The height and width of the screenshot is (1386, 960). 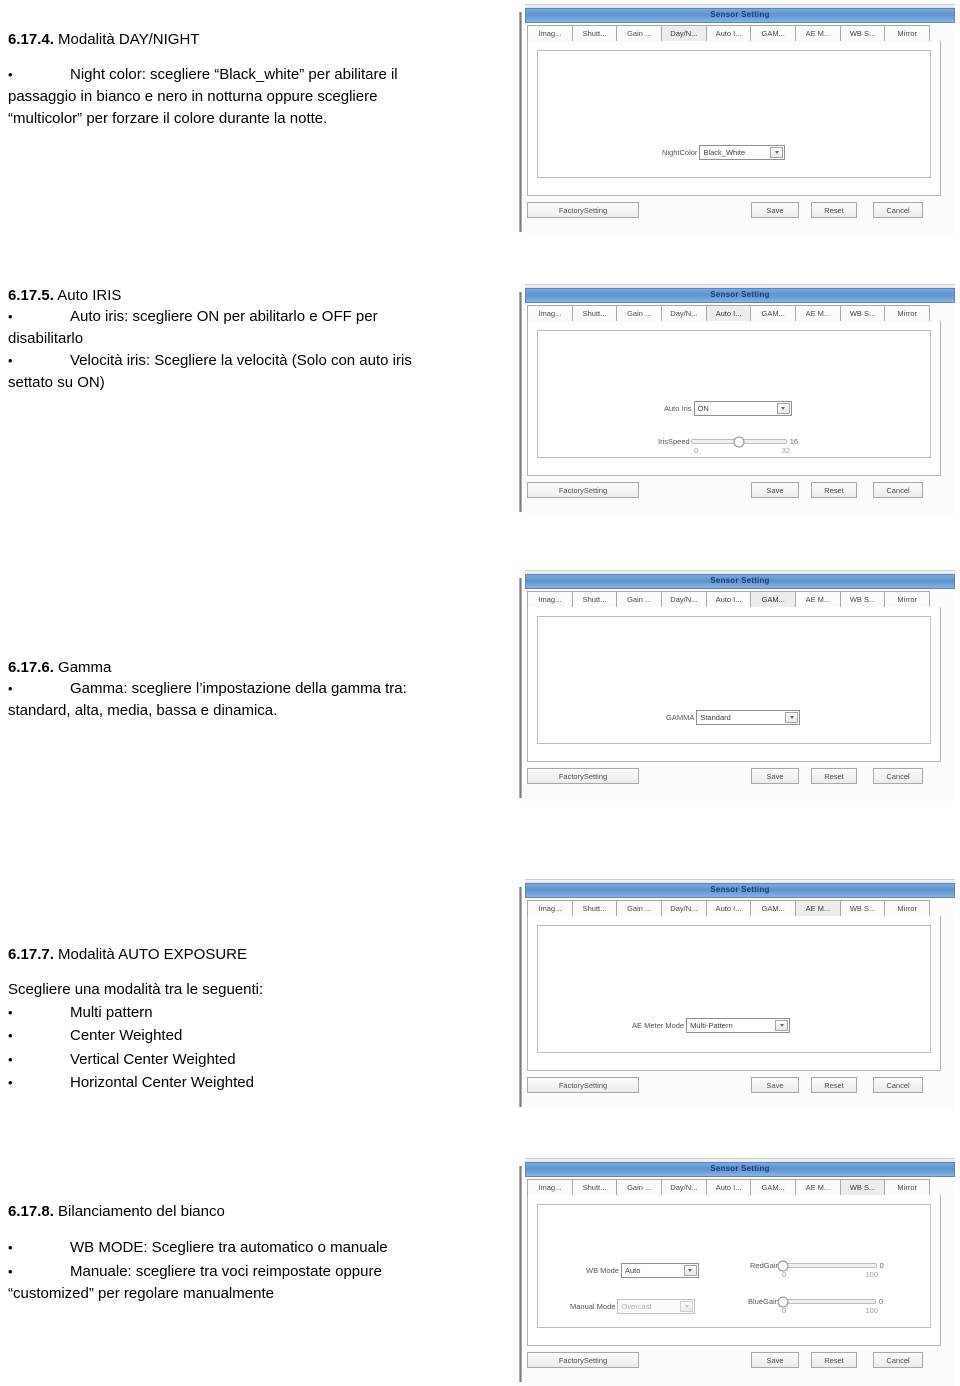 What do you see at coordinates (748, 717) in the screenshot?
I see `gamma-combo: Standard` at bounding box center [748, 717].